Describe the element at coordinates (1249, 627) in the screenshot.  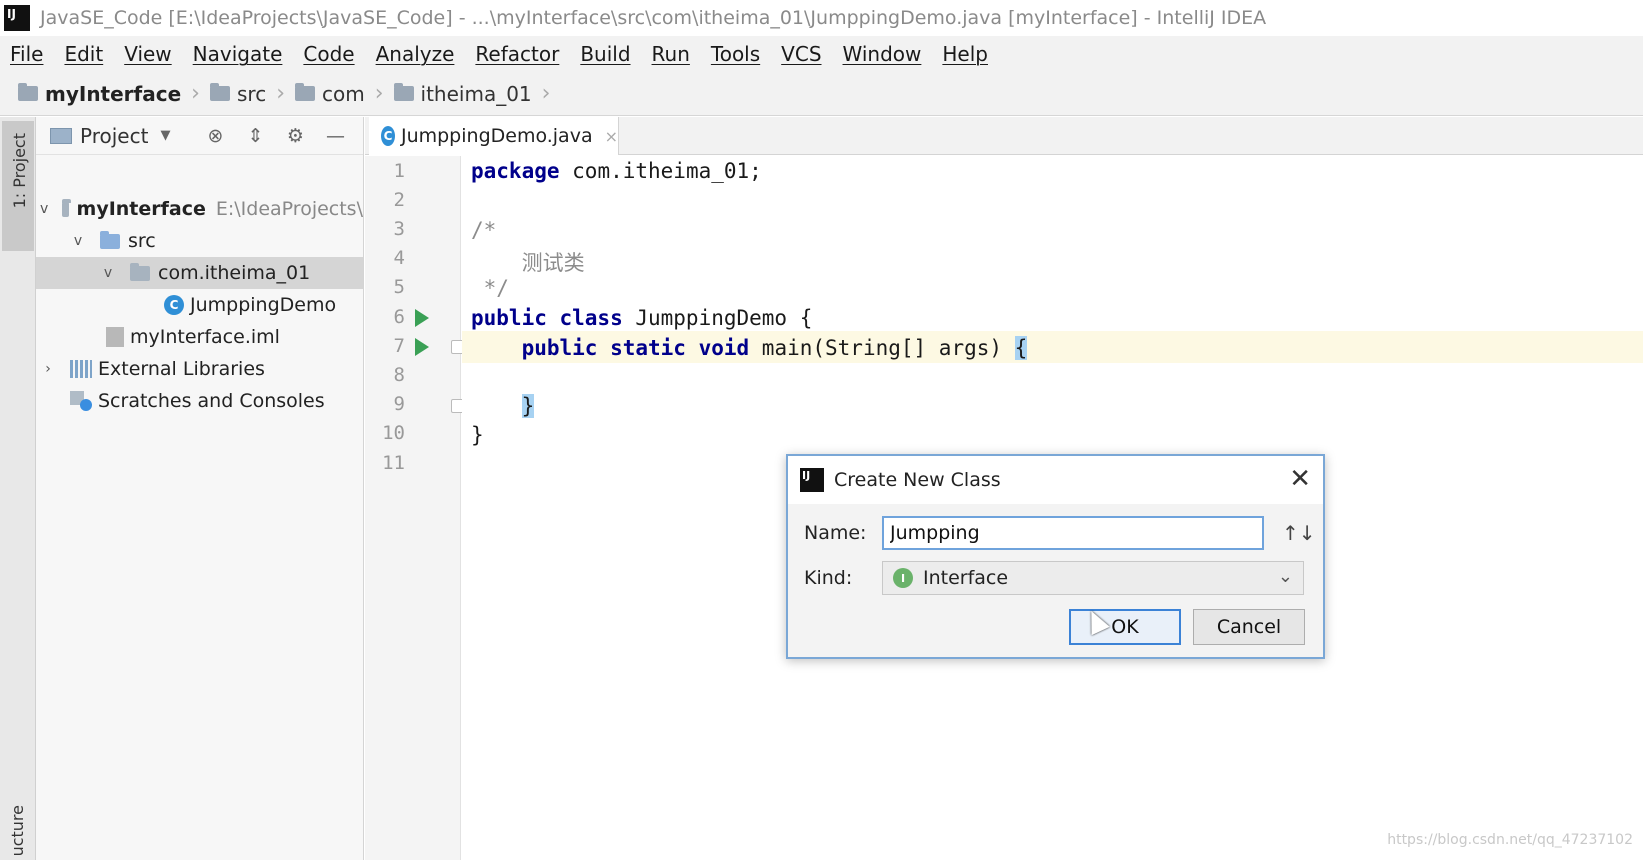
I see `cancel-button: Cancel` at that location.